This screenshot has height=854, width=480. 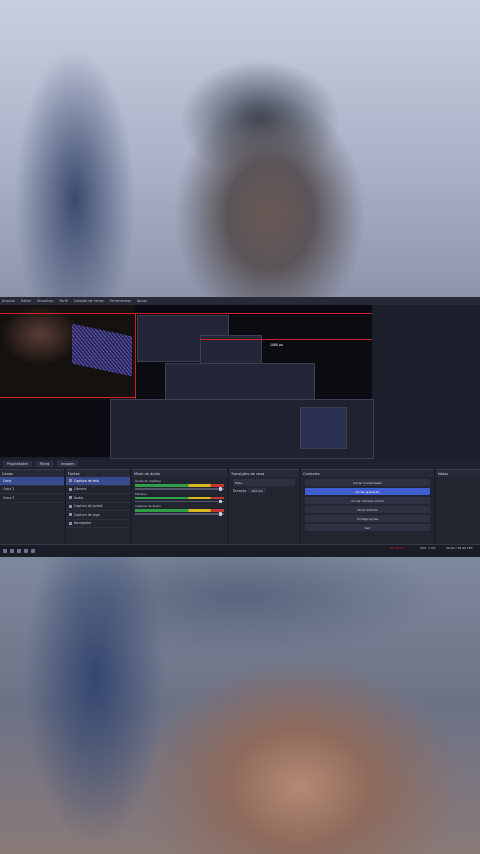 What do you see at coordinates (32, 507) in the screenshot?
I see `scenes-dock: Cenas Cena Cena 2 Cena 3` at bounding box center [32, 507].